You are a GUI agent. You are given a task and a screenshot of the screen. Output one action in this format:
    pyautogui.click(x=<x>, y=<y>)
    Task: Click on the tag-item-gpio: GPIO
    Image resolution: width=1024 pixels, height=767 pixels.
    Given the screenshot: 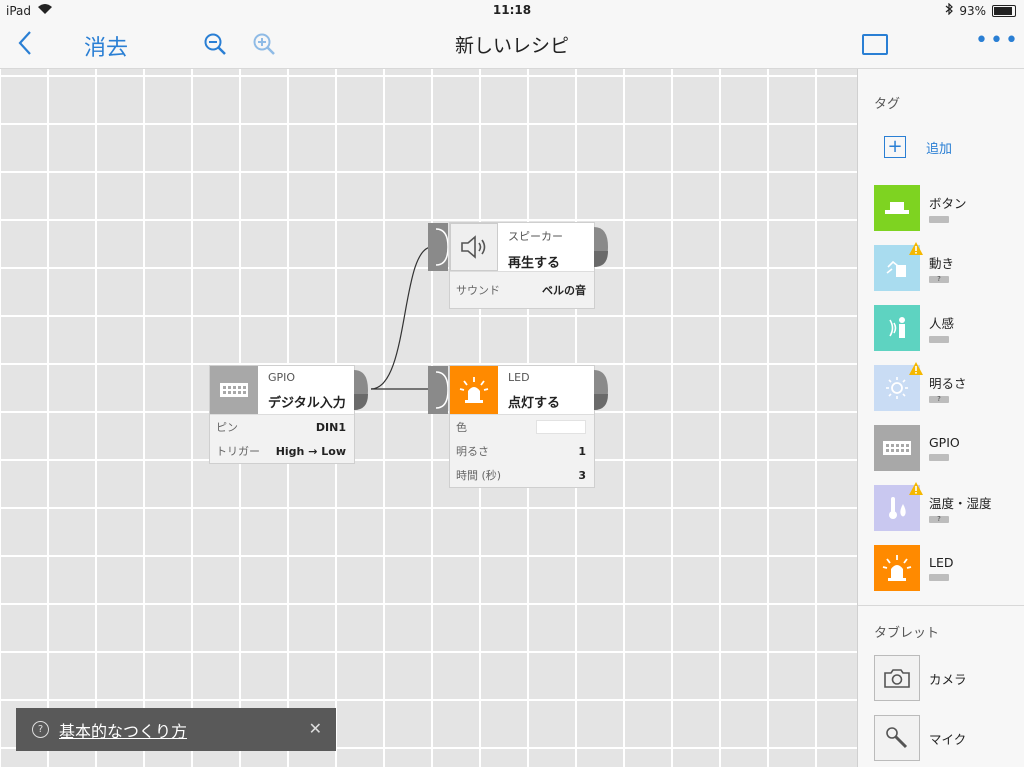 What is the action you would take?
    pyautogui.click(x=949, y=448)
    